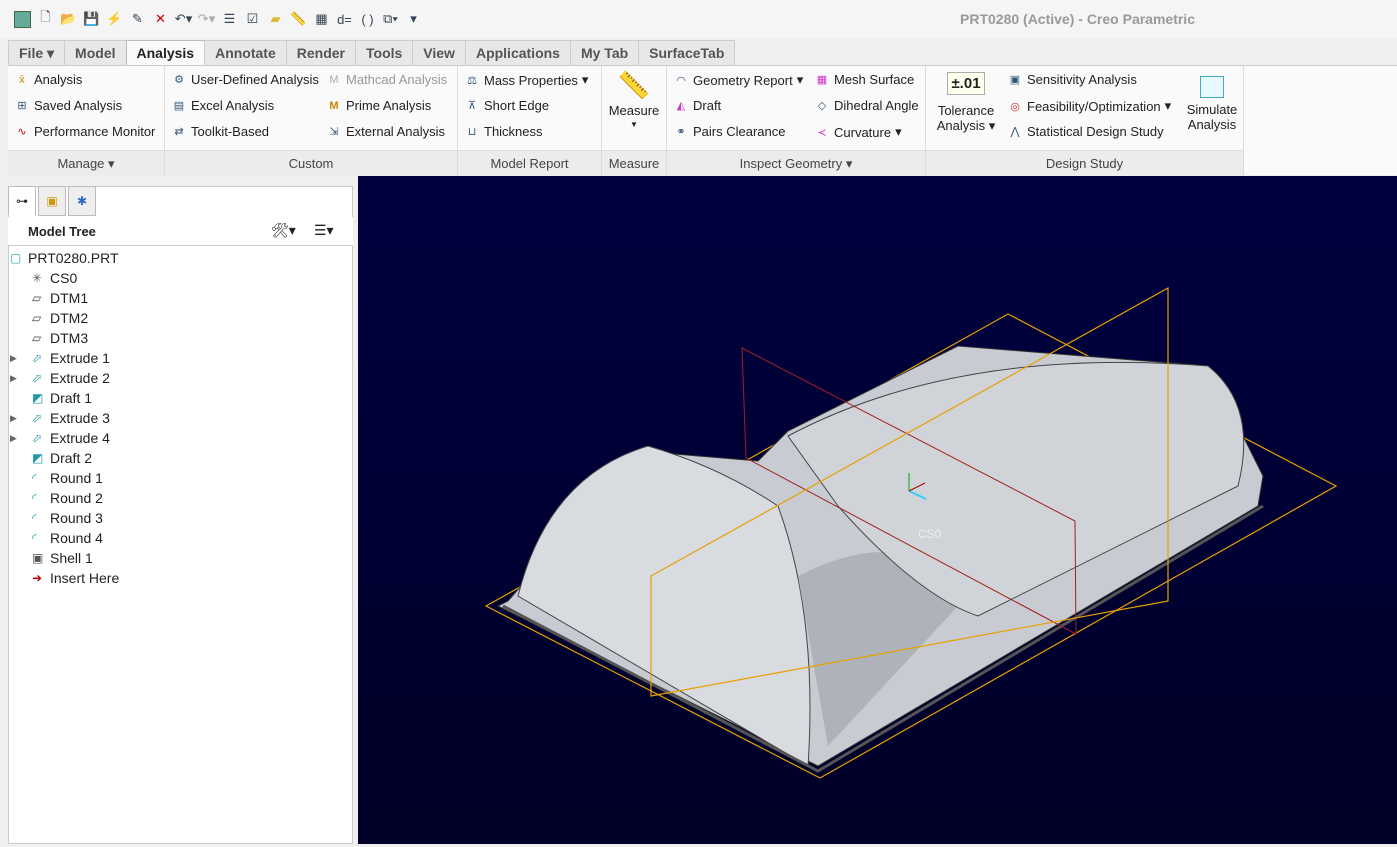  Describe the element at coordinates (64, 378) in the screenshot. I see `tree-item: ▶ ⬀ Extrude 2` at that location.